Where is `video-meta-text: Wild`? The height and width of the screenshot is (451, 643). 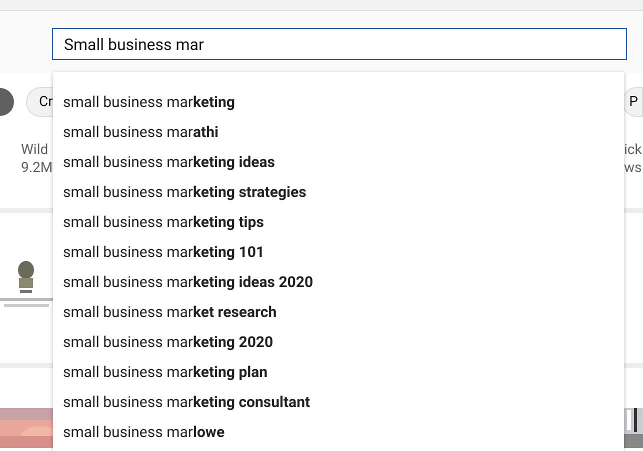
video-meta-text: Wild is located at coordinates (35, 150).